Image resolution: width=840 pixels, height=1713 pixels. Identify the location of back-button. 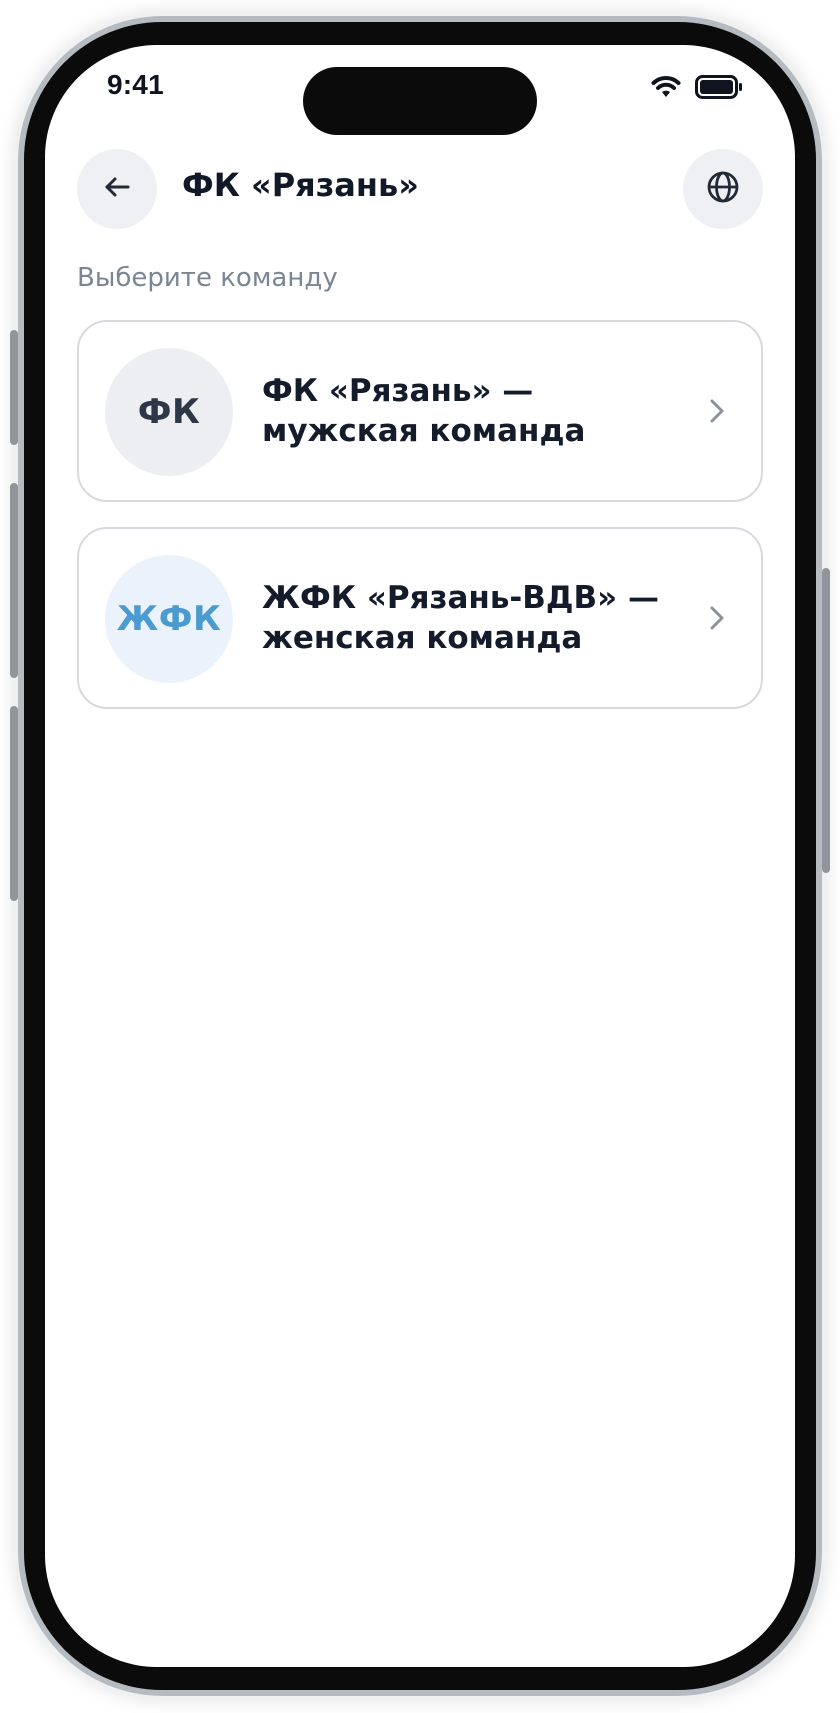
(117, 189).